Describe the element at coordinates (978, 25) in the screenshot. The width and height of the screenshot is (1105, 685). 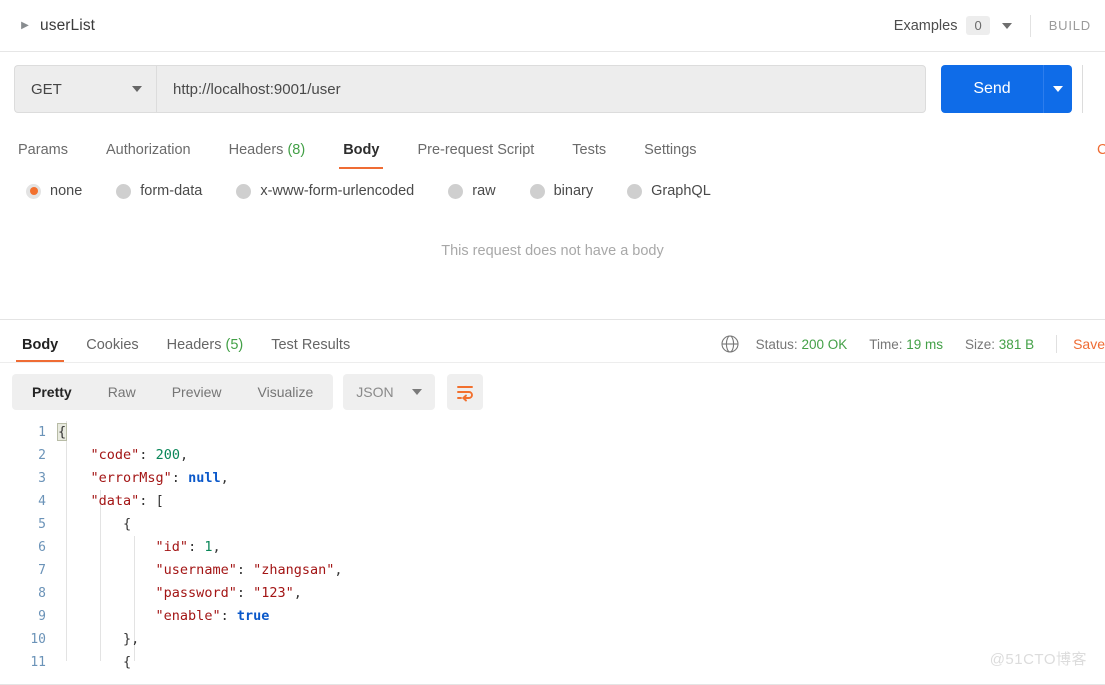
I see `examples-count-badge: 0` at that location.